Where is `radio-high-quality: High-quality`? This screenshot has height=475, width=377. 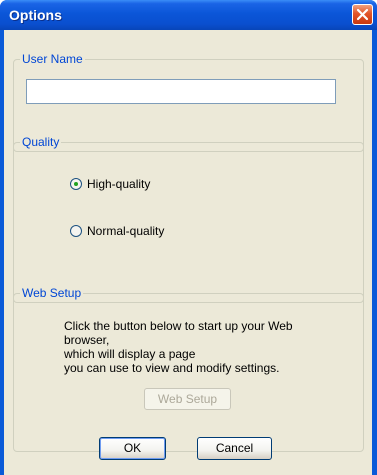 radio-high-quality: High-quality is located at coordinates (110, 184).